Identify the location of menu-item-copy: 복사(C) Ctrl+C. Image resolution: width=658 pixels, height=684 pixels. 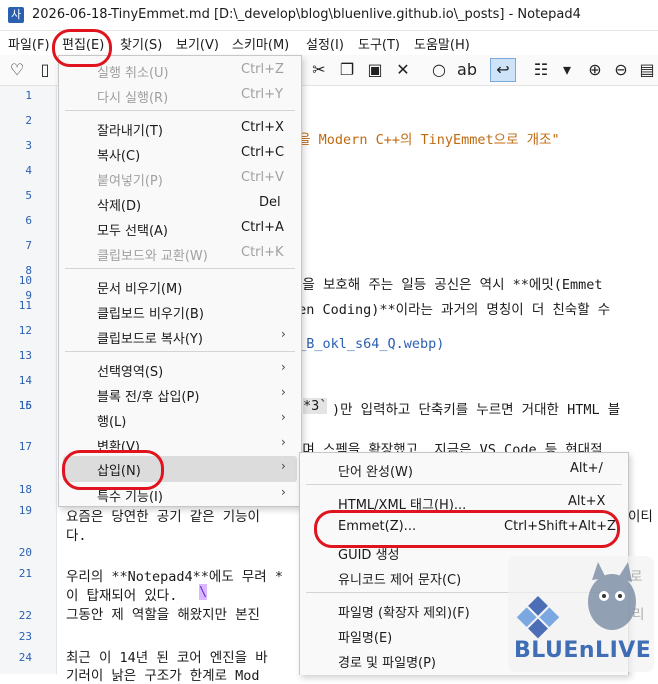
(180, 153).